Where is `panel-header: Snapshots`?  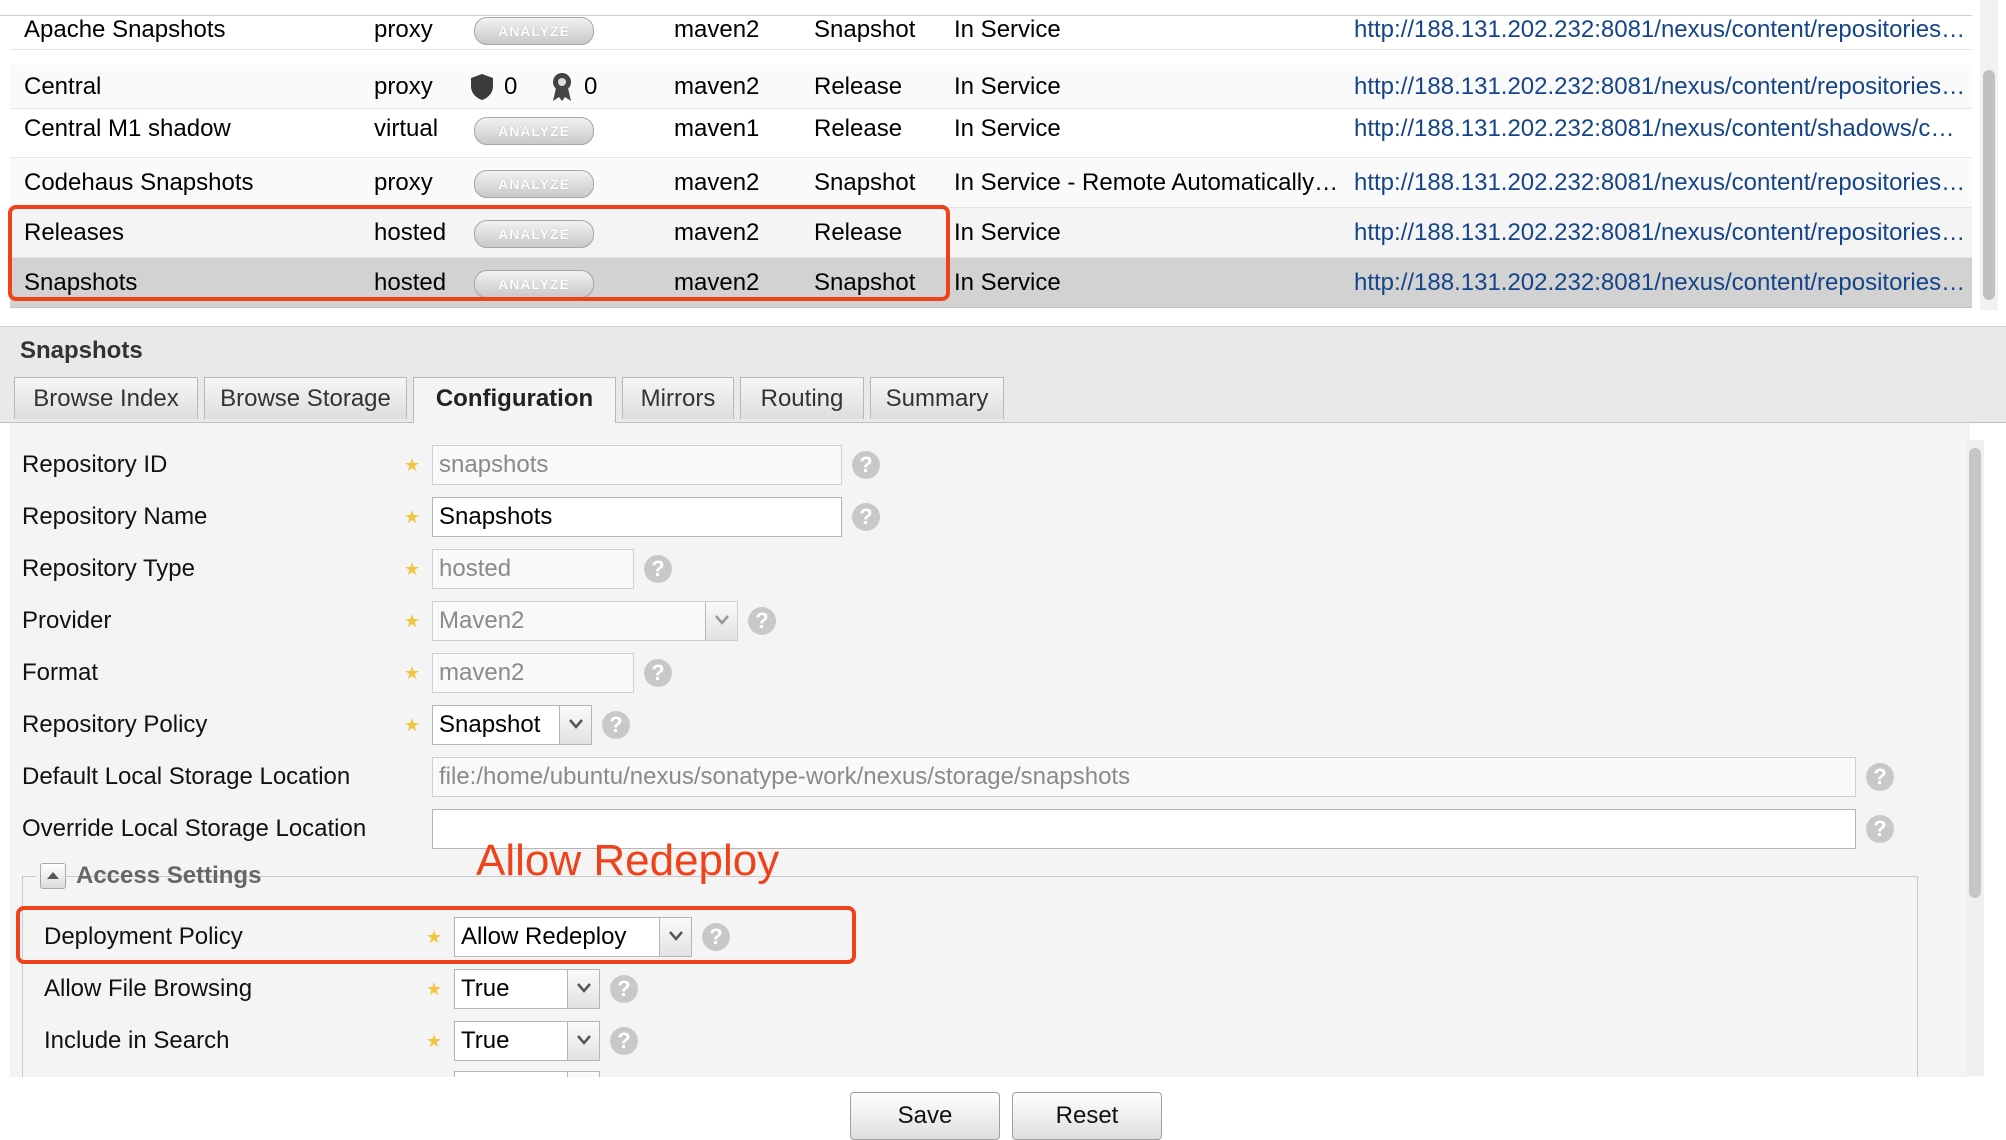 panel-header: Snapshots is located at coordinates (1003, 350).